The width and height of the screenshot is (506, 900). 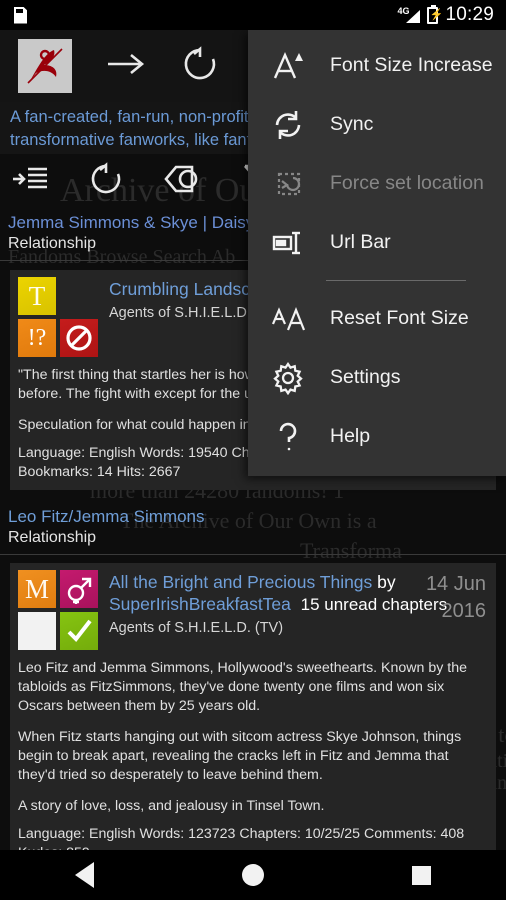 I want to click on menu-item-label: Settings, so click(x=365, y=377).